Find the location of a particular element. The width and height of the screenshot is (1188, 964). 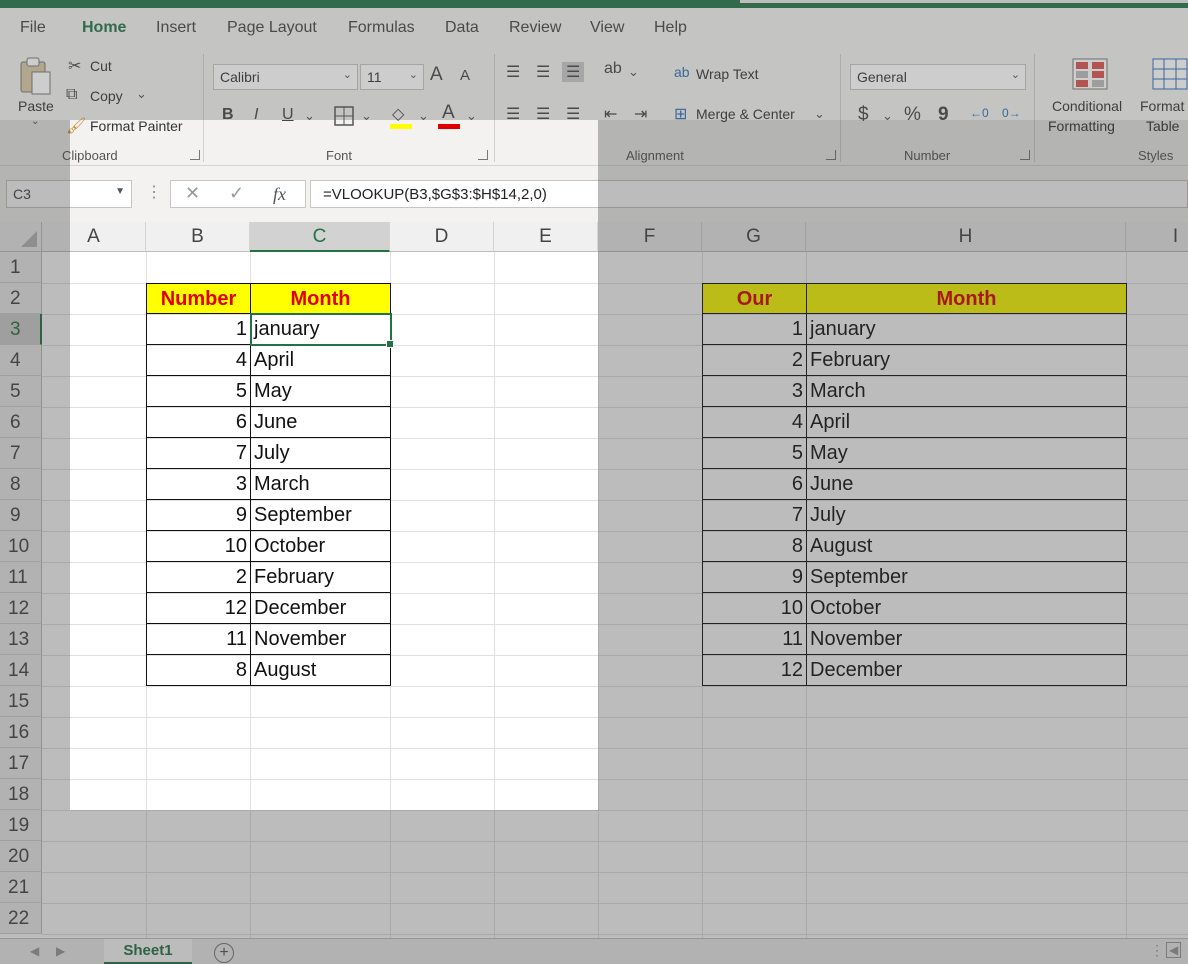

number-format-select: General ⌄ is located at coordinates (938, 77).